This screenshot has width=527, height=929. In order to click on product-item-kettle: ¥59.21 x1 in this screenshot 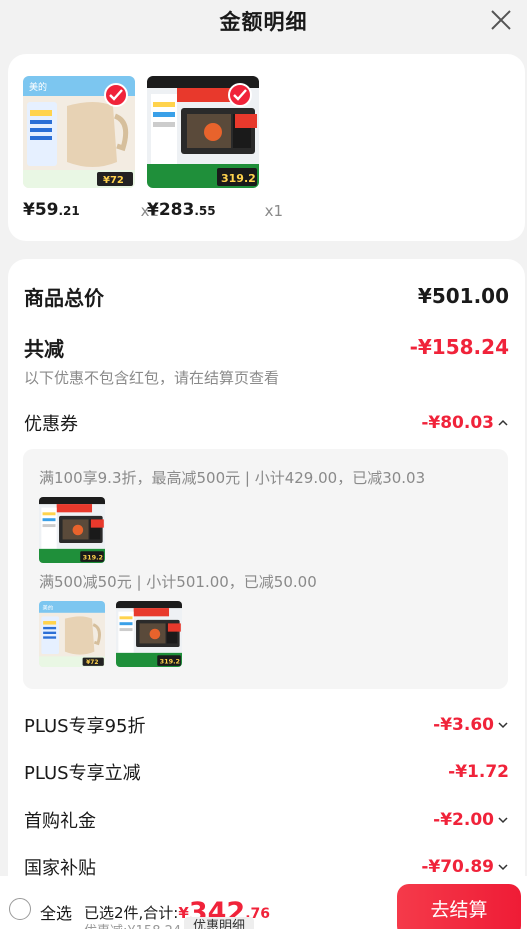, I will do `click(91, 148)`.